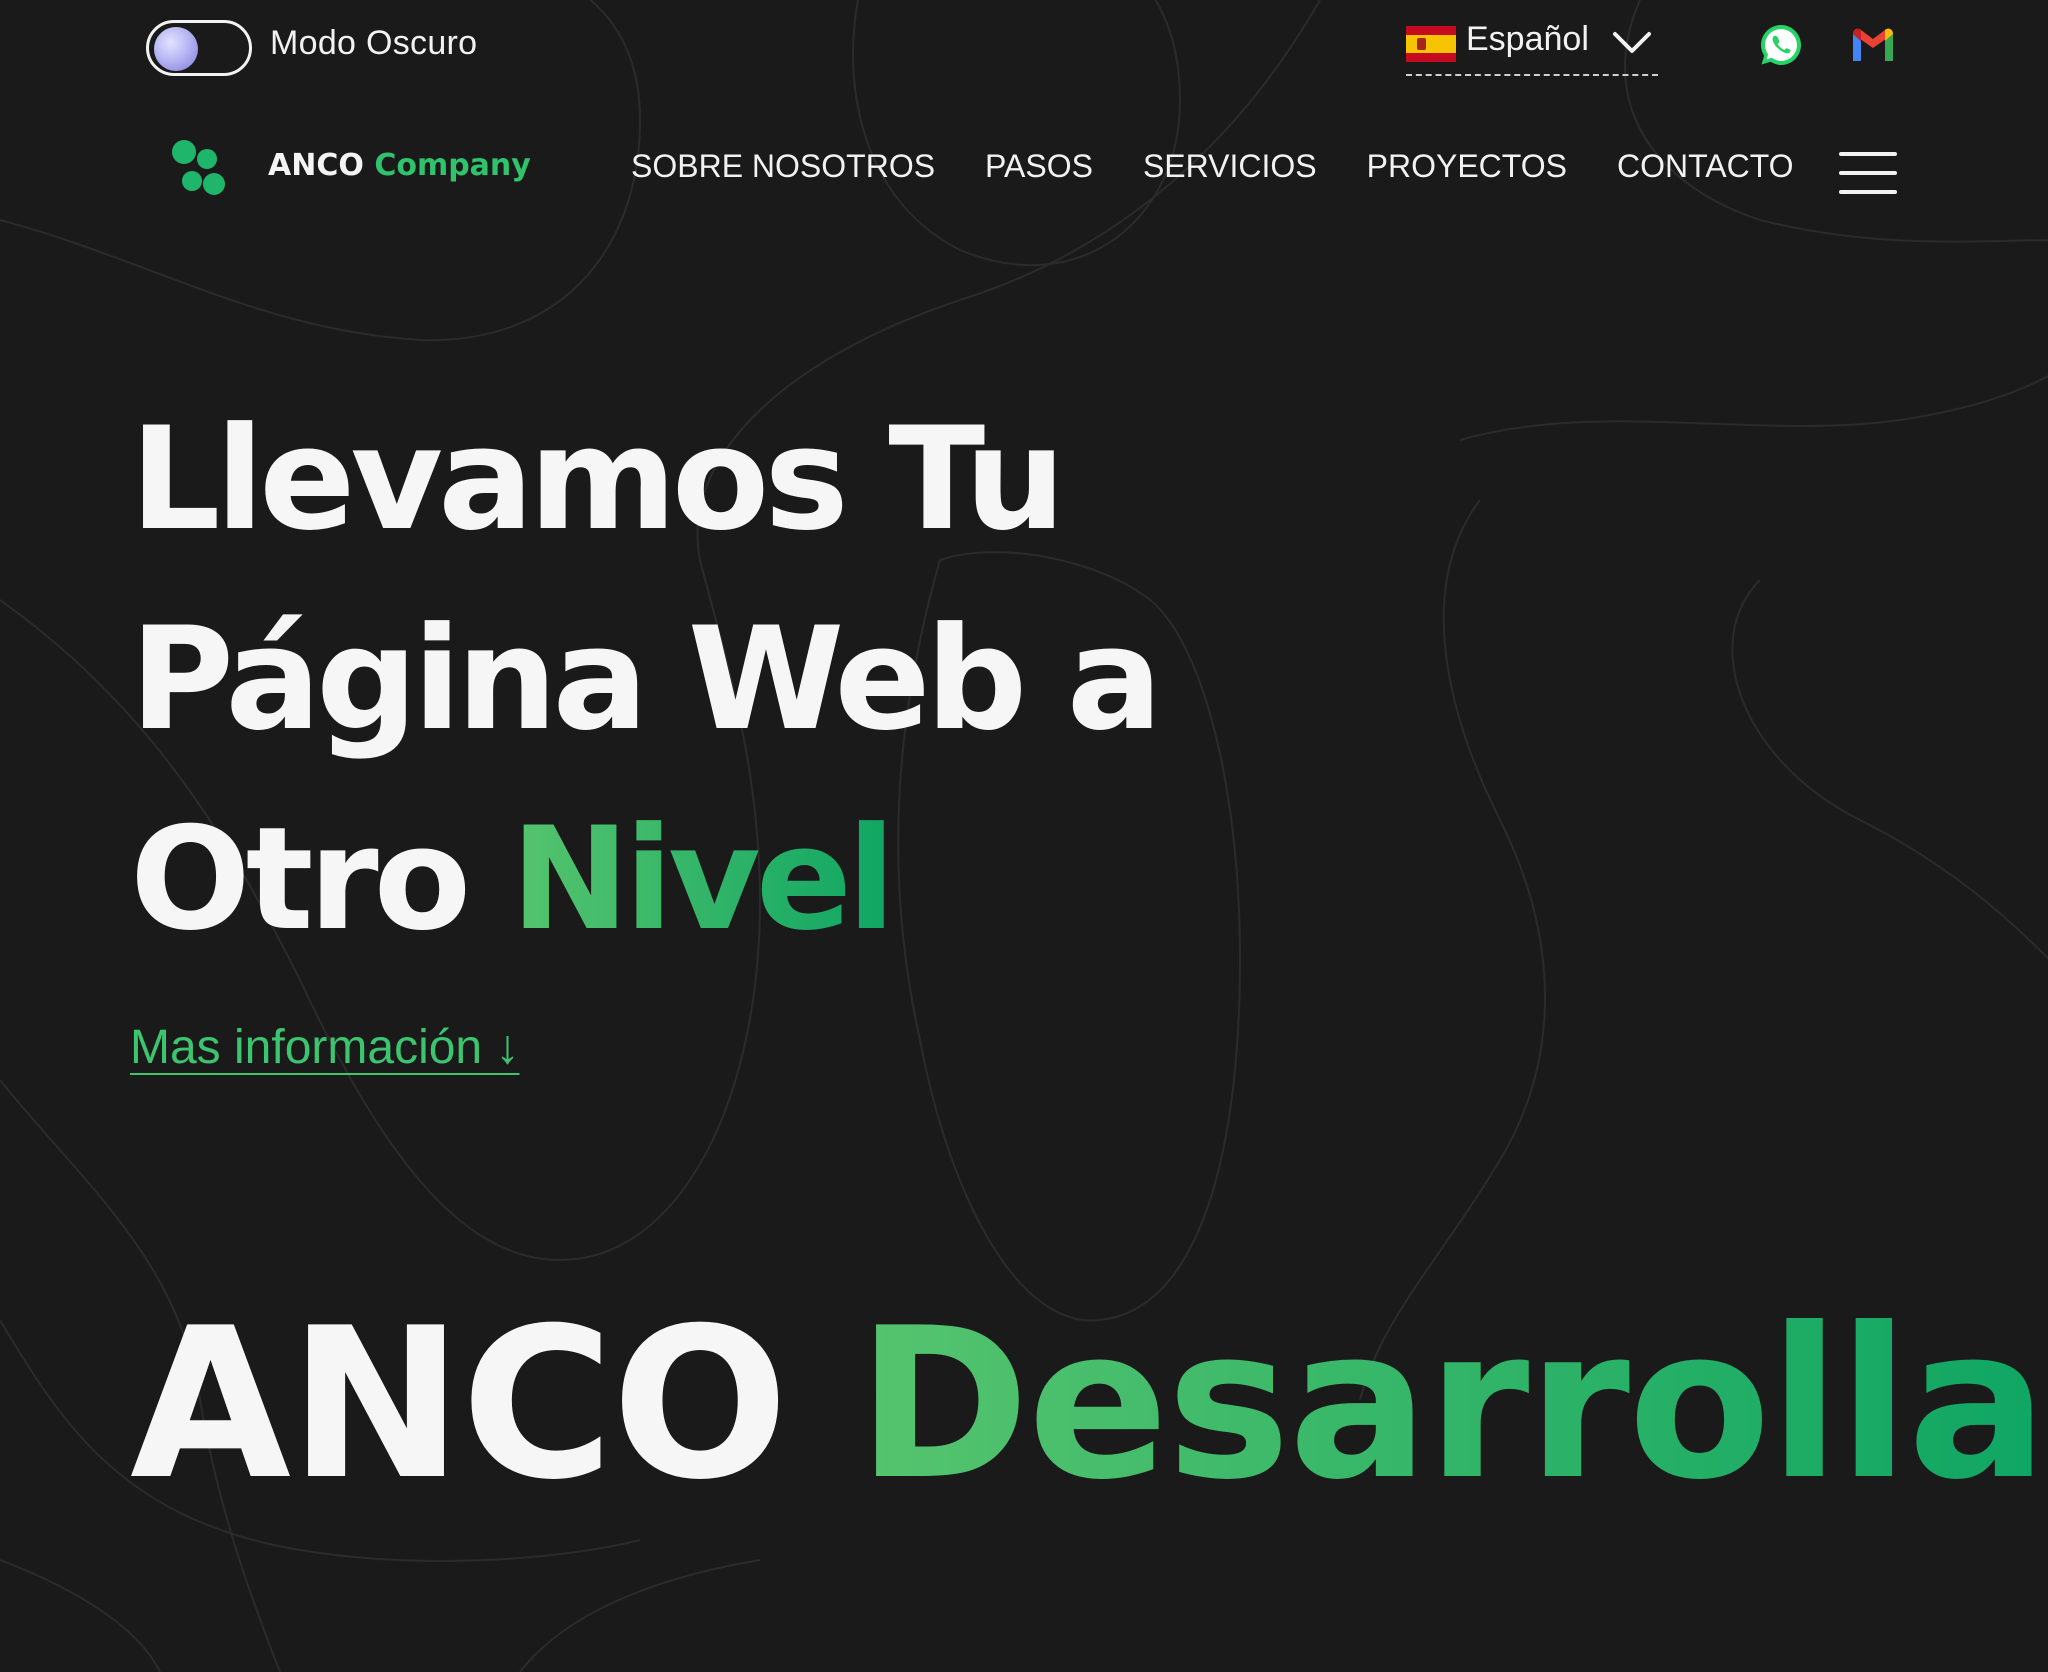  Describe the element at coordinates (300, 879) in the screenshot. I see `hero-headline-word-otro: Otro` at that location.